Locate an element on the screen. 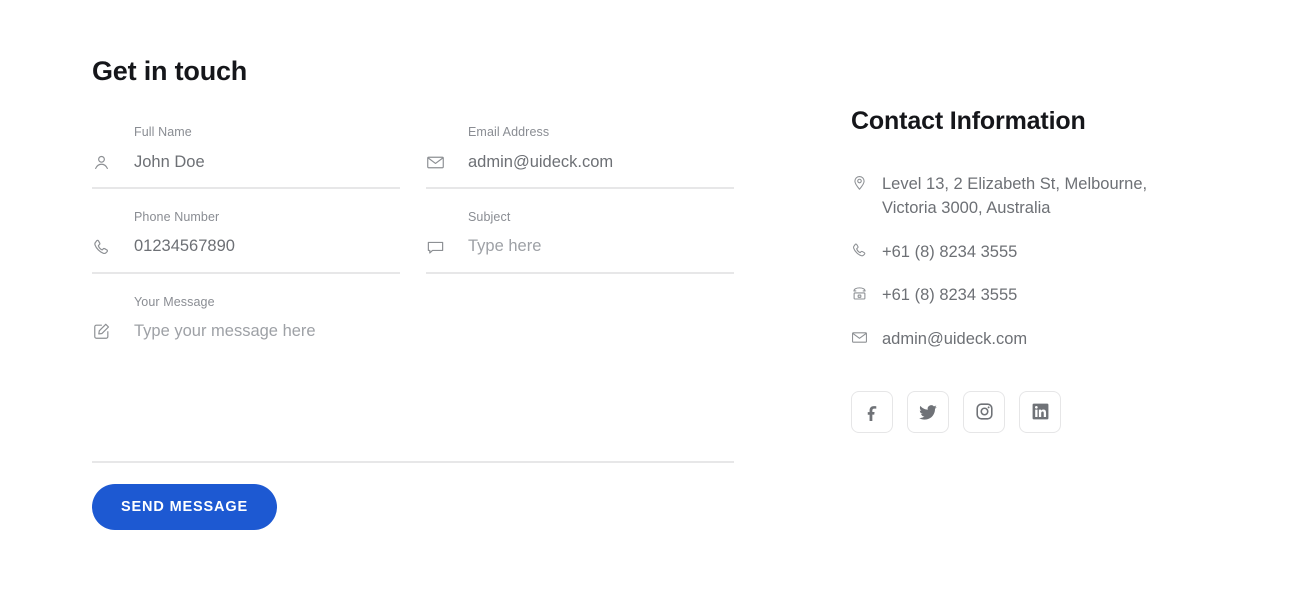 The image size is (1300, 596). field-label-your-message: Your Message is located at coordinates (174, 301).